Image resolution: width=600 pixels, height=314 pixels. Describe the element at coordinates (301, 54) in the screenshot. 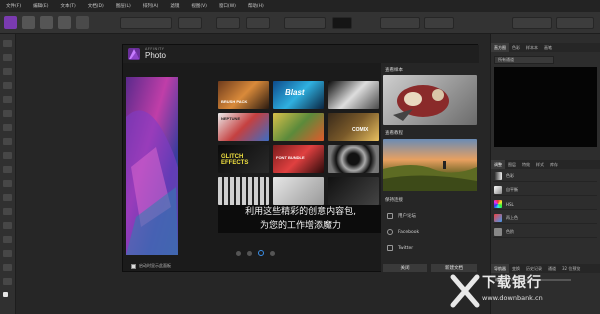

I see `dialog-header: AFFINITY Photo` at that location.